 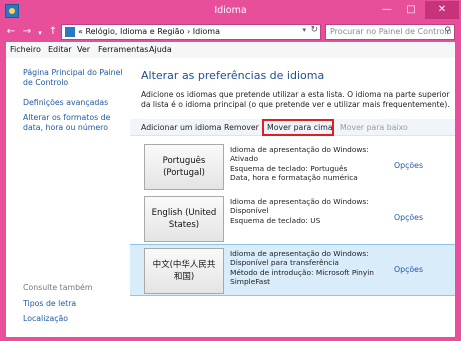 I want to click on up-arrow-icon: ↑, so click(x=53, y=32).